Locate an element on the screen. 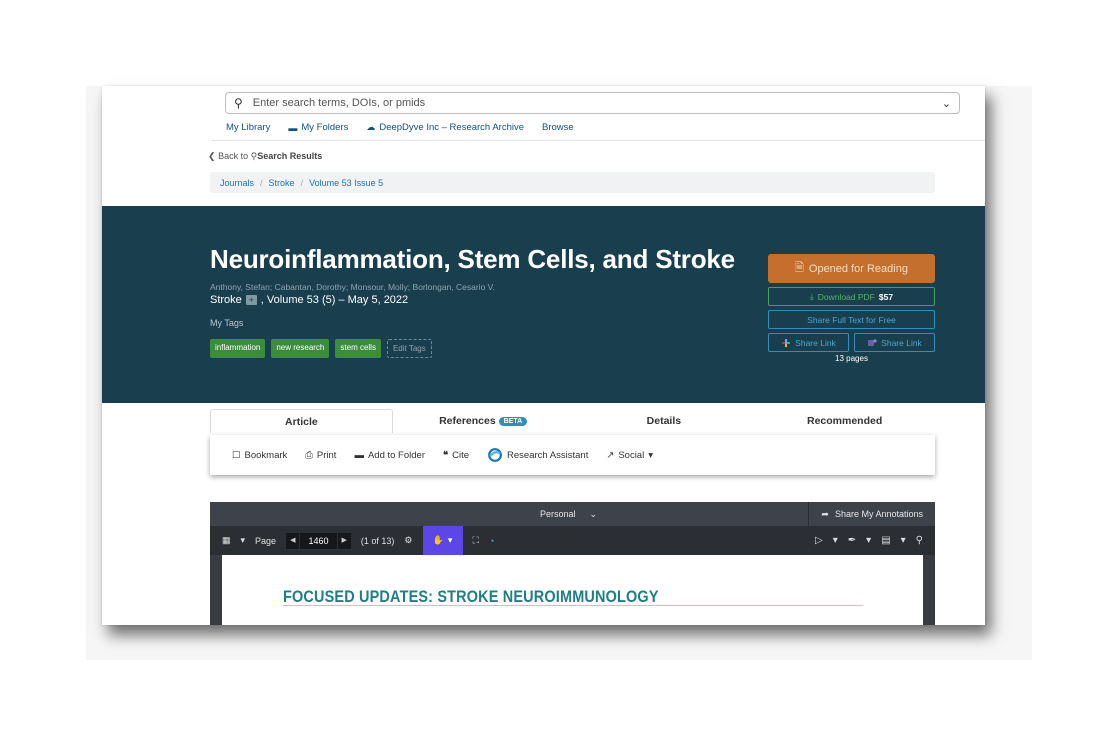  breadcrumb-stroke: Stroke is located at coordinates (282, 183).